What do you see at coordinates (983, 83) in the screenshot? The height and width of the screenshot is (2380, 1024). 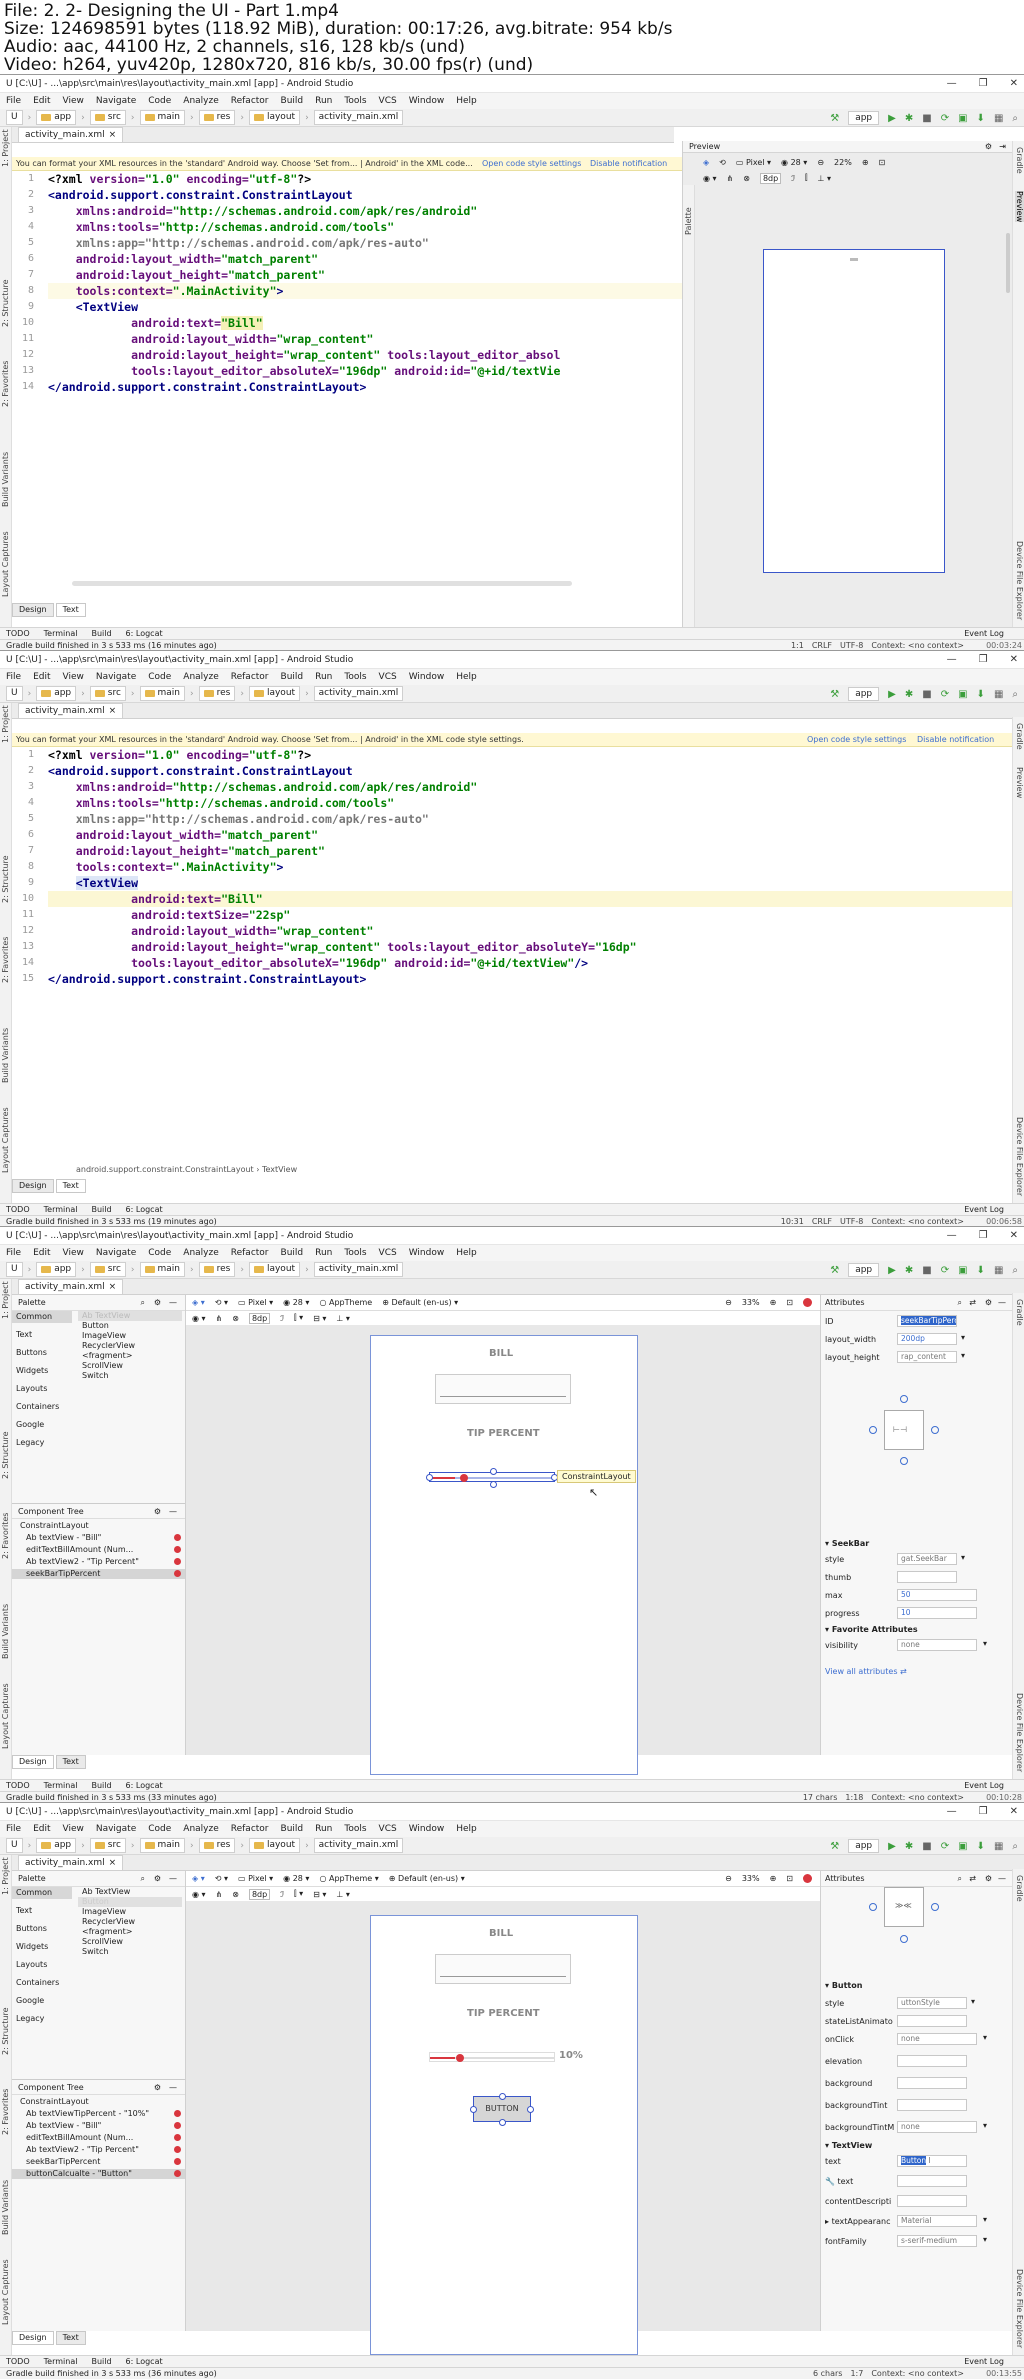 I see `maximize-icon: ❐` at bounding box center [983, 83].